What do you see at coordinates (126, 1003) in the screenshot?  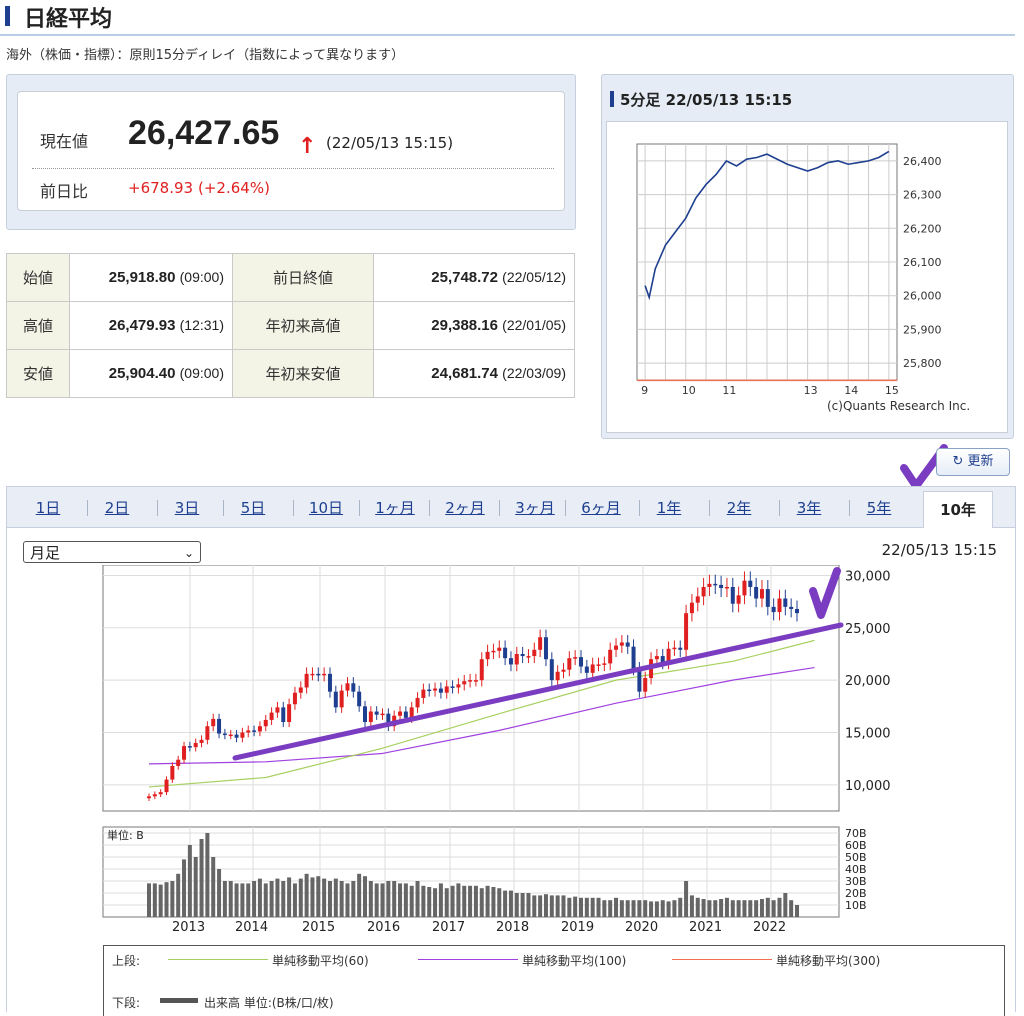 I see `legend-lower-label: 下段:` at bounding box center [126, 1003].